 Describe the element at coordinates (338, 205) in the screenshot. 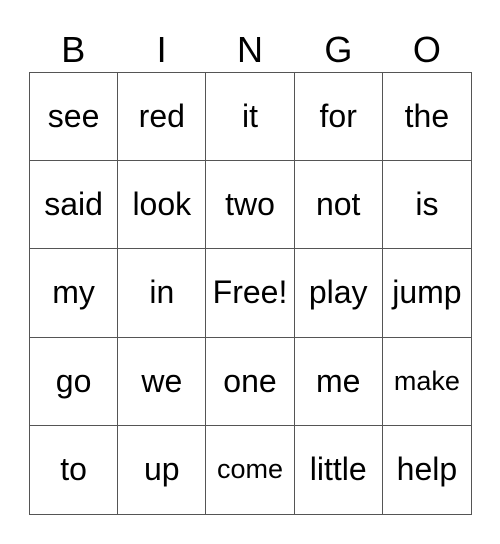

I see `bingo-cell: not` at that location.